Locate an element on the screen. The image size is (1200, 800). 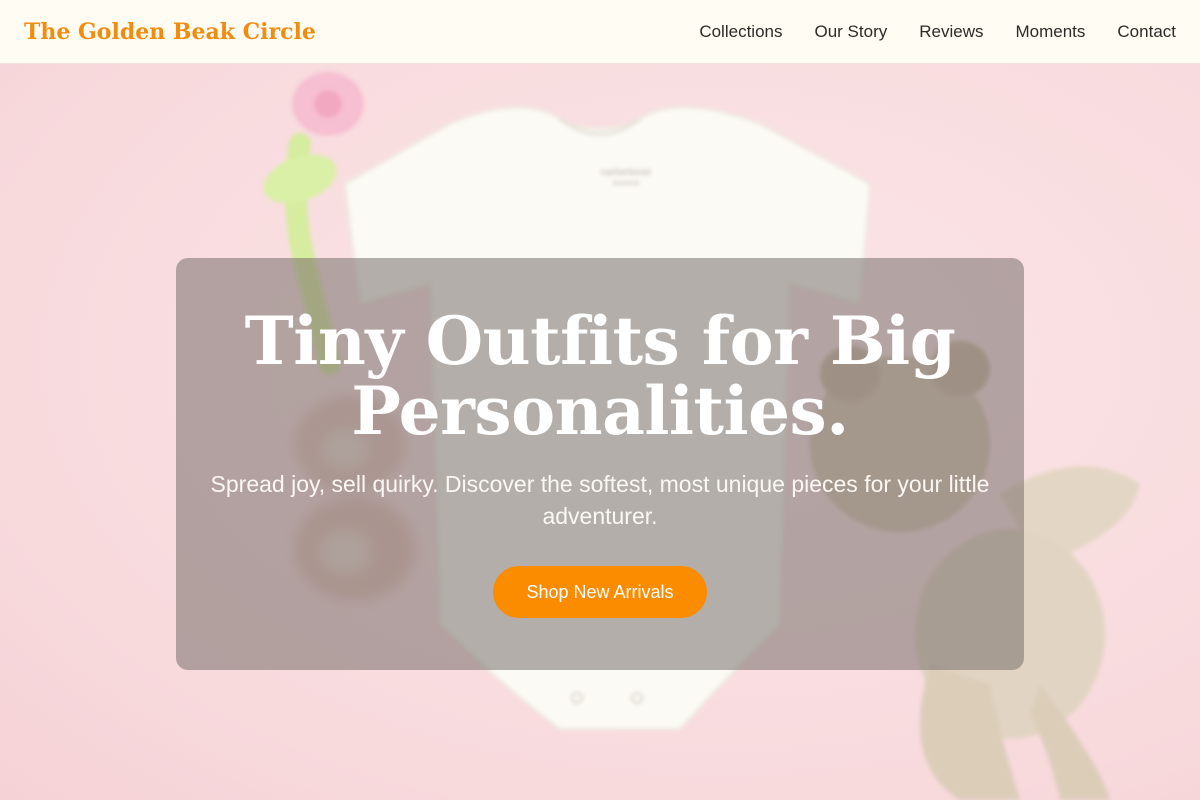
shop-new-arrivals-button: Shop New Arrivals is located at coordinates (600, 592).